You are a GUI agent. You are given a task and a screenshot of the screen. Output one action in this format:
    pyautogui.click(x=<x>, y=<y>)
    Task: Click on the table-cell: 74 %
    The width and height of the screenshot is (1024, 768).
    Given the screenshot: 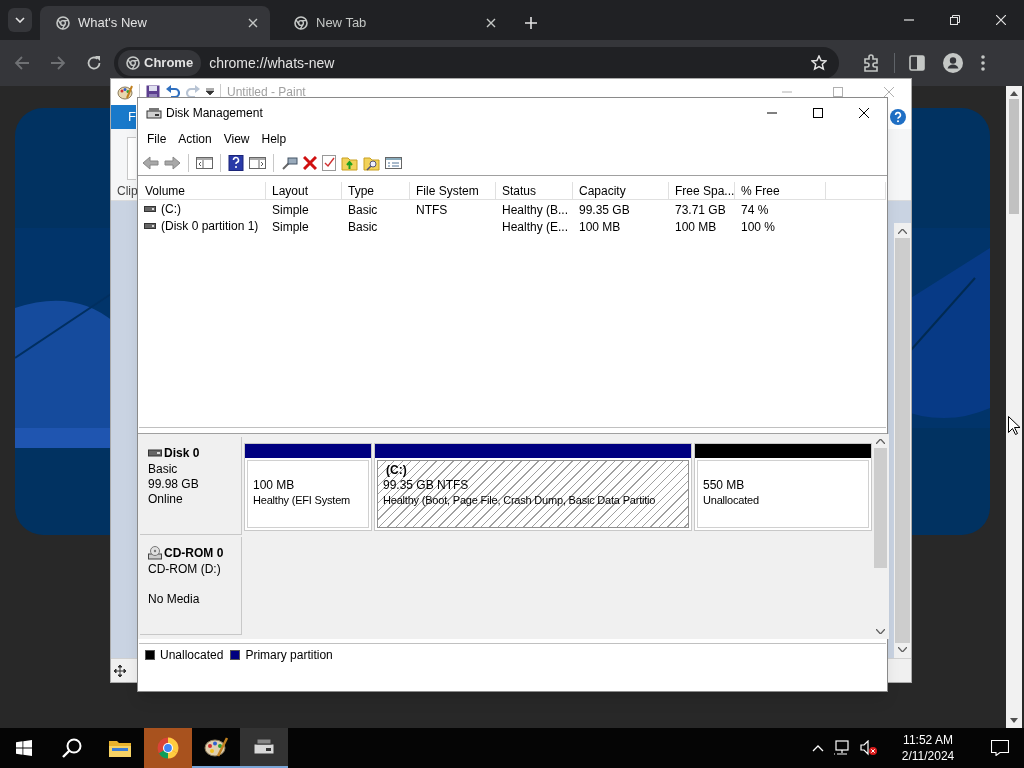 What is the action you would take?
    pyautogui.click(x=755, y=209)
    